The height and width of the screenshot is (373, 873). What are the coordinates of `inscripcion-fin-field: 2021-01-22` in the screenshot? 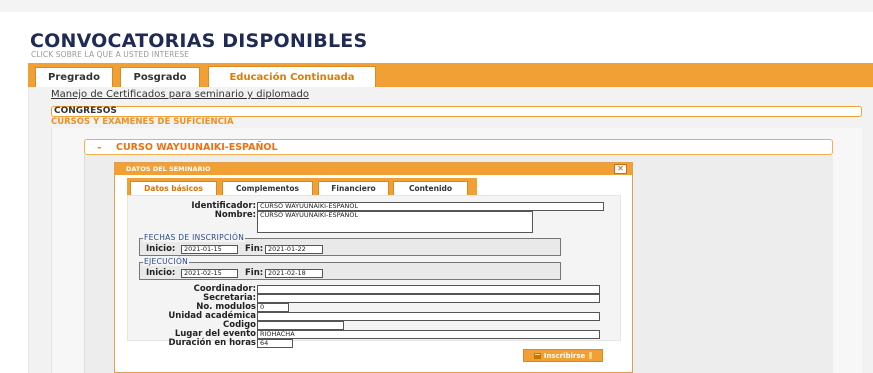 It's located at (294, 249).